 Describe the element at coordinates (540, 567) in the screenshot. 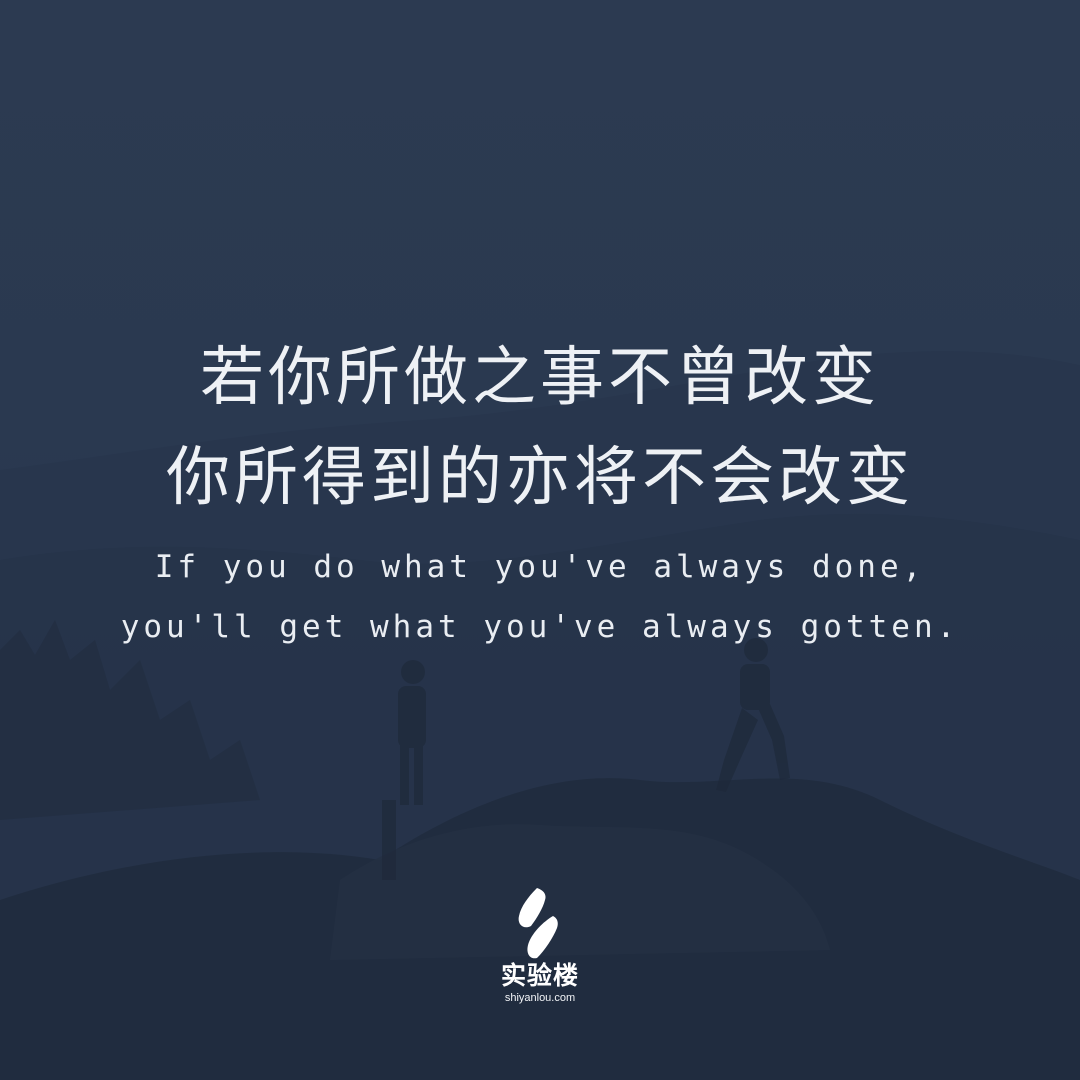

I see `quote-english-line-1: If you do what you've always done,` at that location.